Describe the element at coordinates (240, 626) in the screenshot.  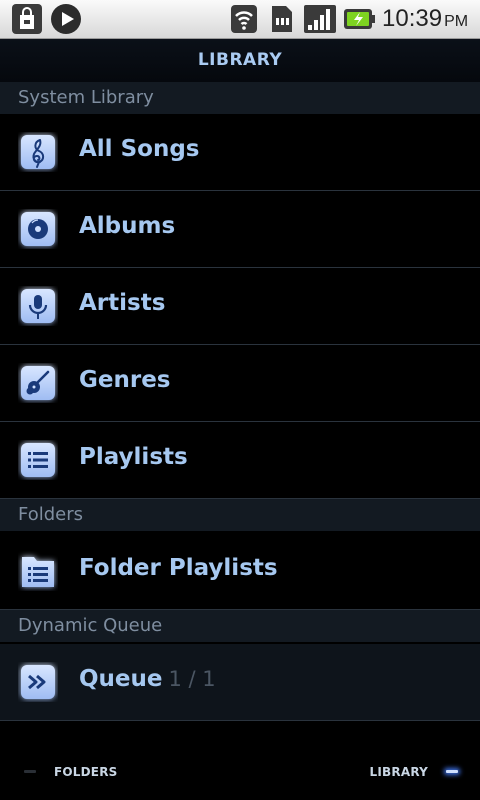
I see `section-header-dynamic-queue: Dynamic Queue` at that location.